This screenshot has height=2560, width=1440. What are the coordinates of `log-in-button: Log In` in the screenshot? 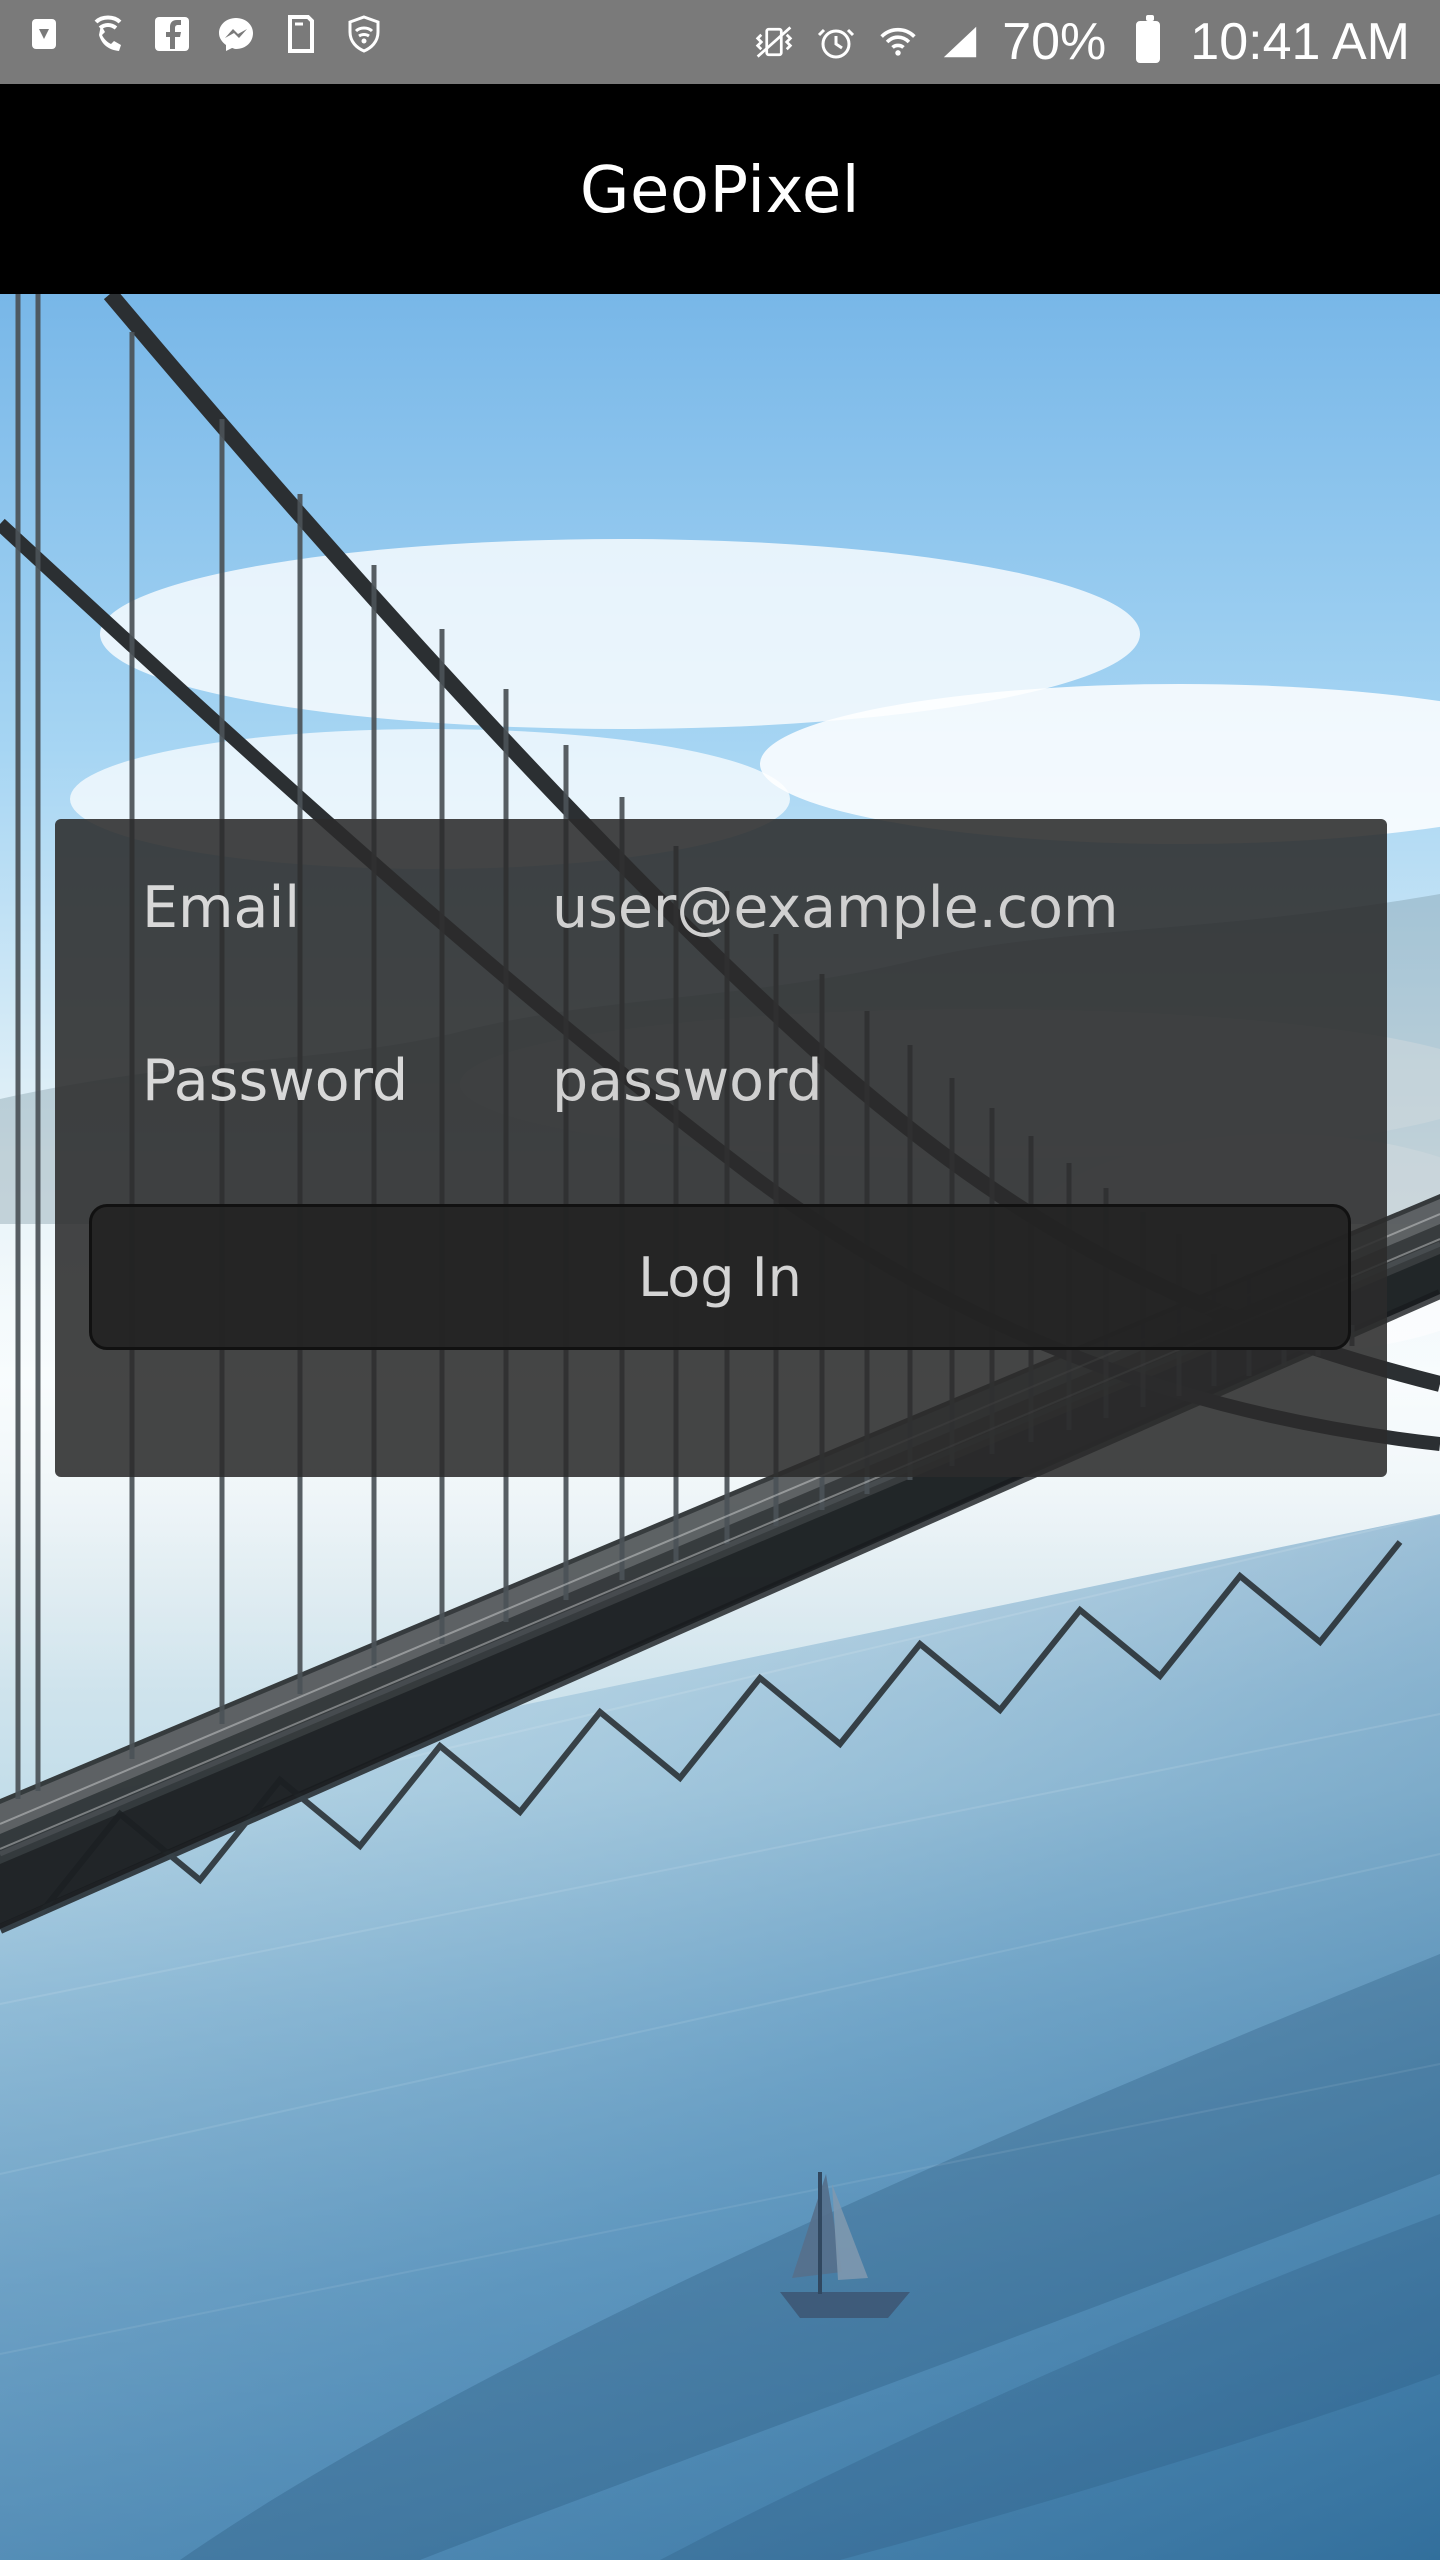 It's located at (720, 1277).